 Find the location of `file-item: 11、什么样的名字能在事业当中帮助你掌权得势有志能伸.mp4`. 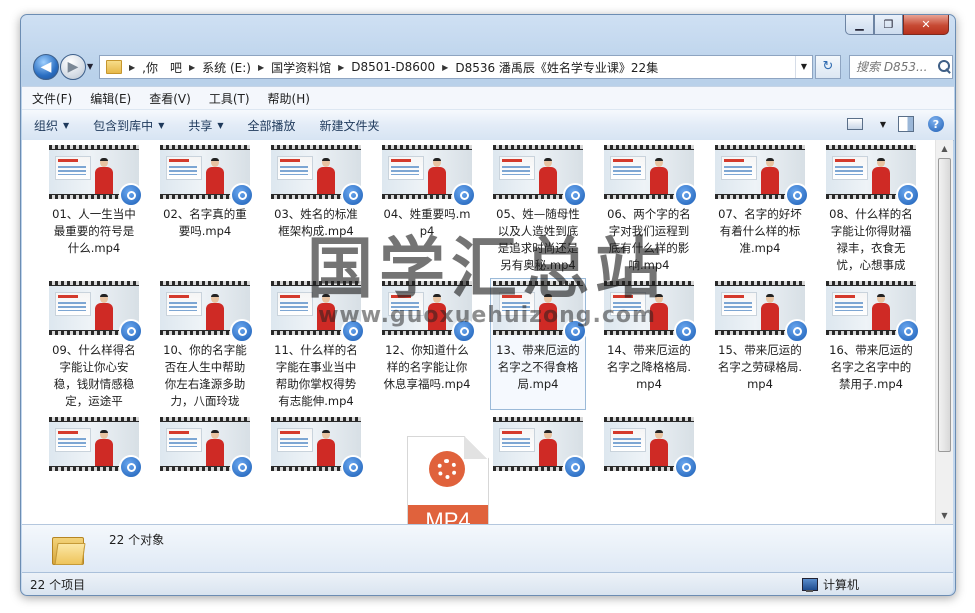

file-item: 11、什么样的名字能在事业当中帮助你掌权得势有志能伸.mp4 is located at coordinates (316, 344).